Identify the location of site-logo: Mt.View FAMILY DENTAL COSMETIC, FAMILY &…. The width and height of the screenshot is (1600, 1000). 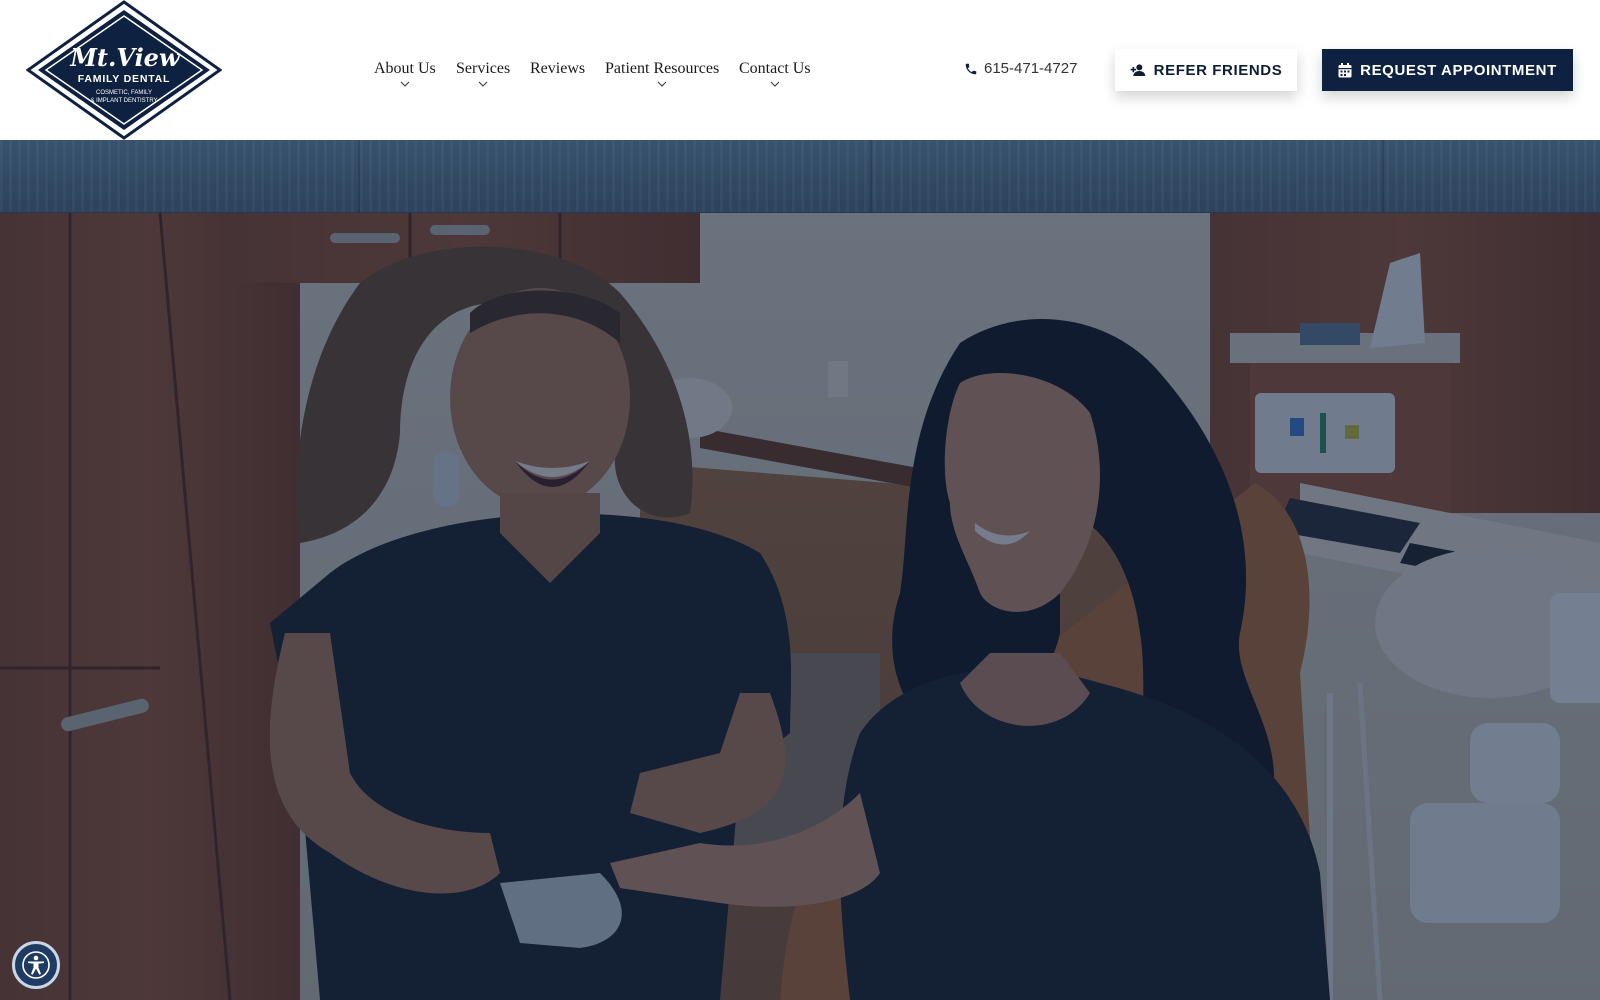
(124, 70).